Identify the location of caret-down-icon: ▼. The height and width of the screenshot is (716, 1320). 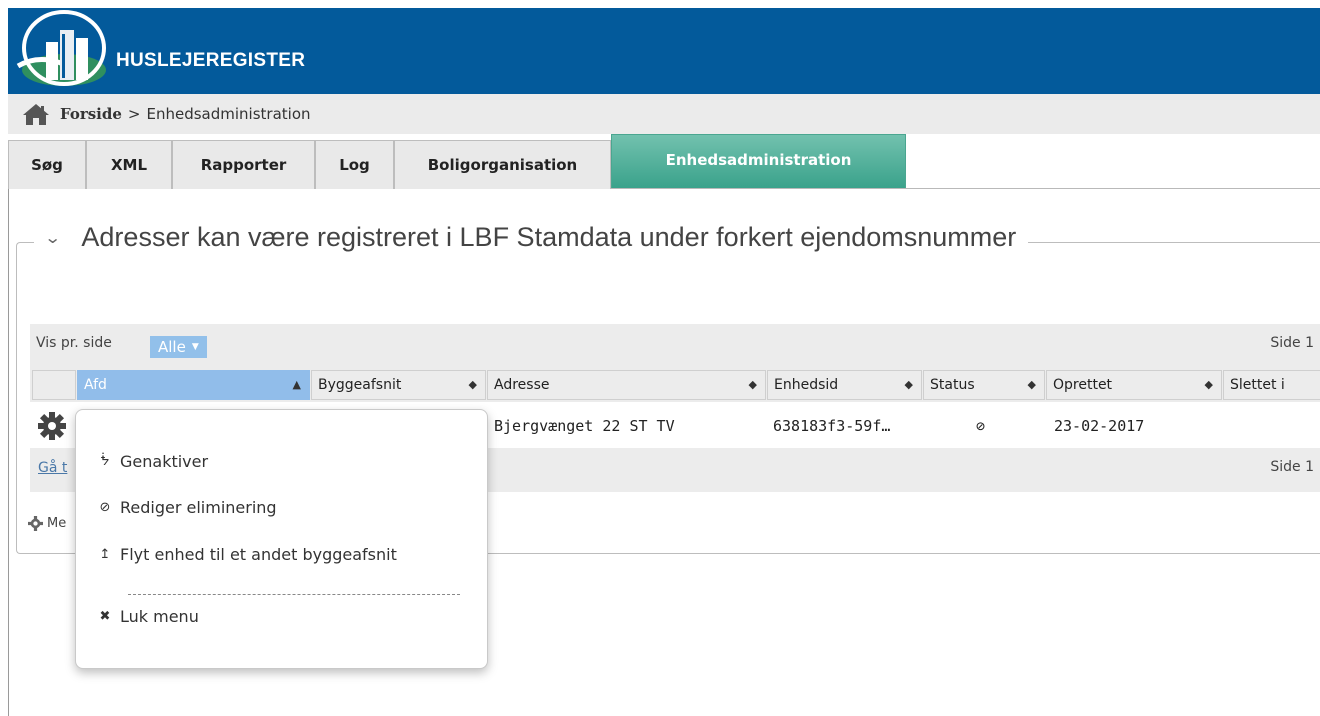
(195, 347).